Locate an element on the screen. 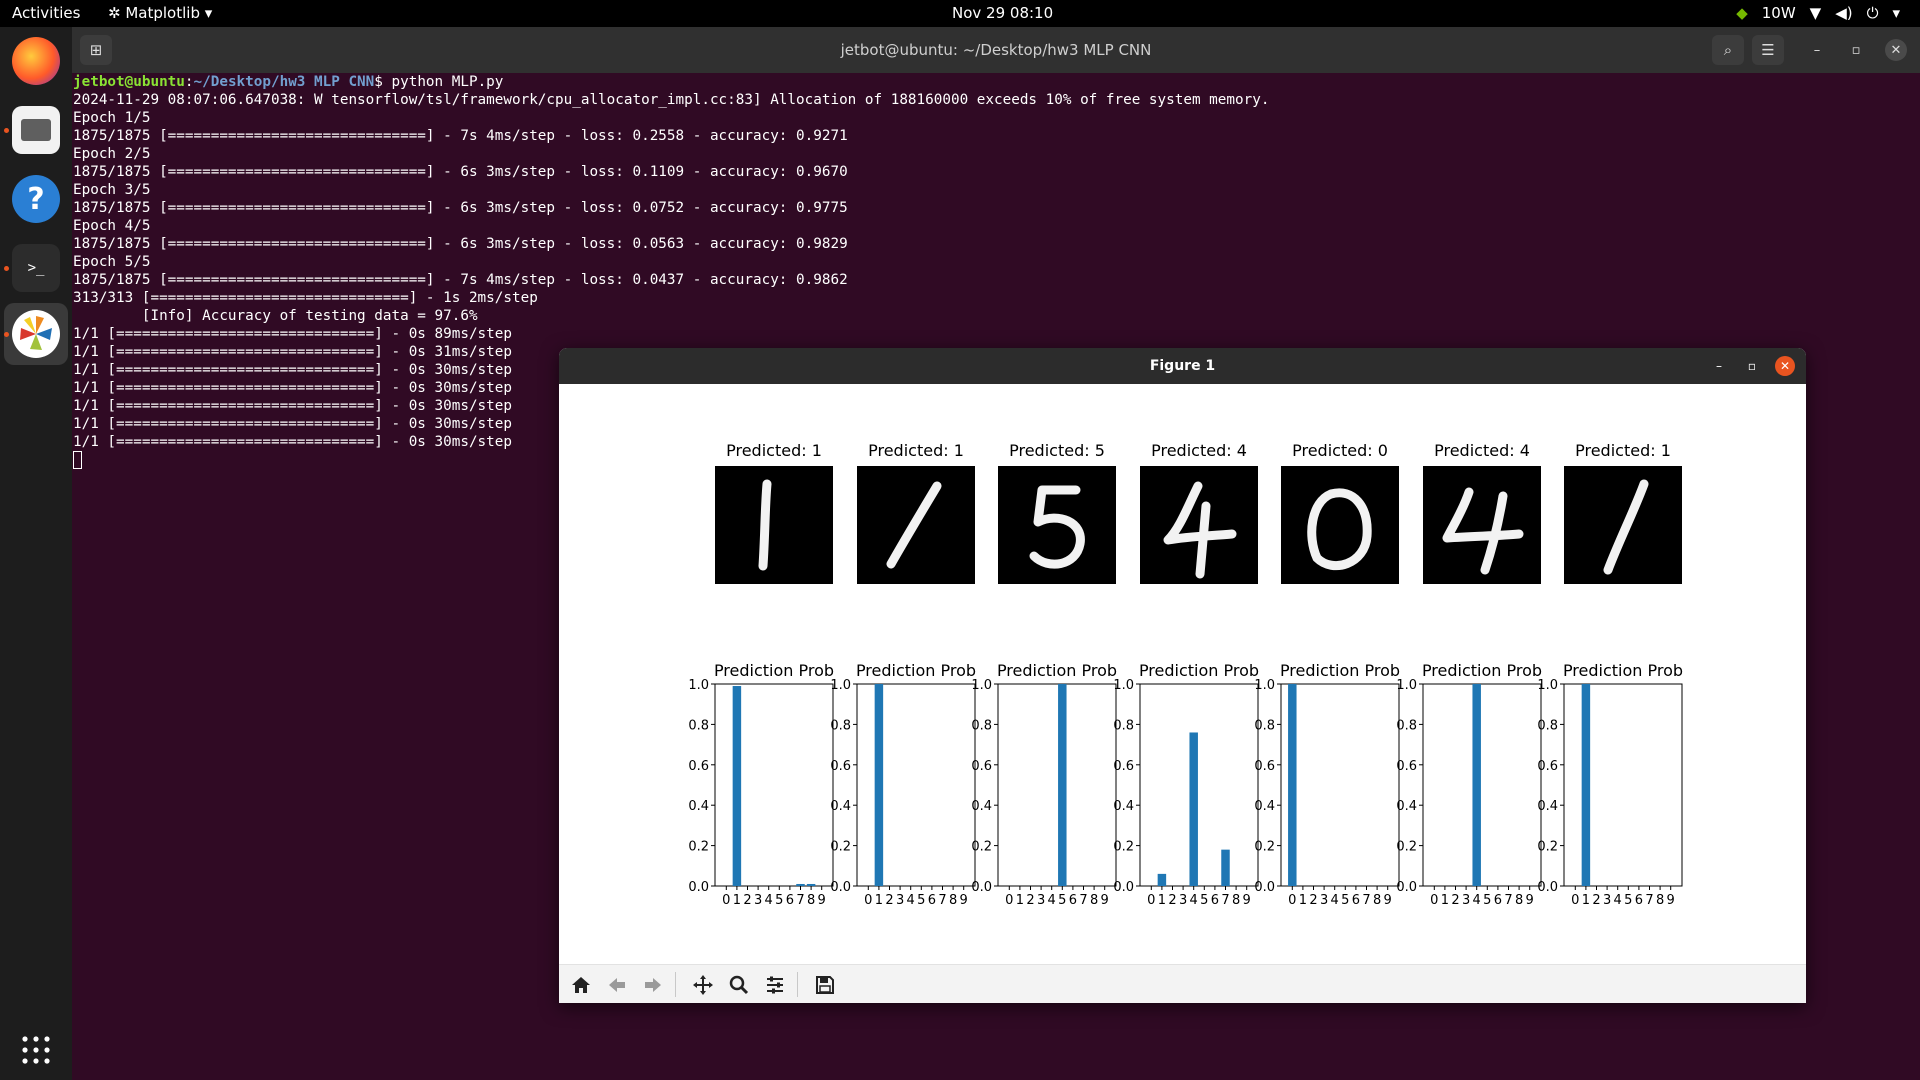  app-menu: ✲ Matplotlib ▾ is located at coordinates (160, 13).